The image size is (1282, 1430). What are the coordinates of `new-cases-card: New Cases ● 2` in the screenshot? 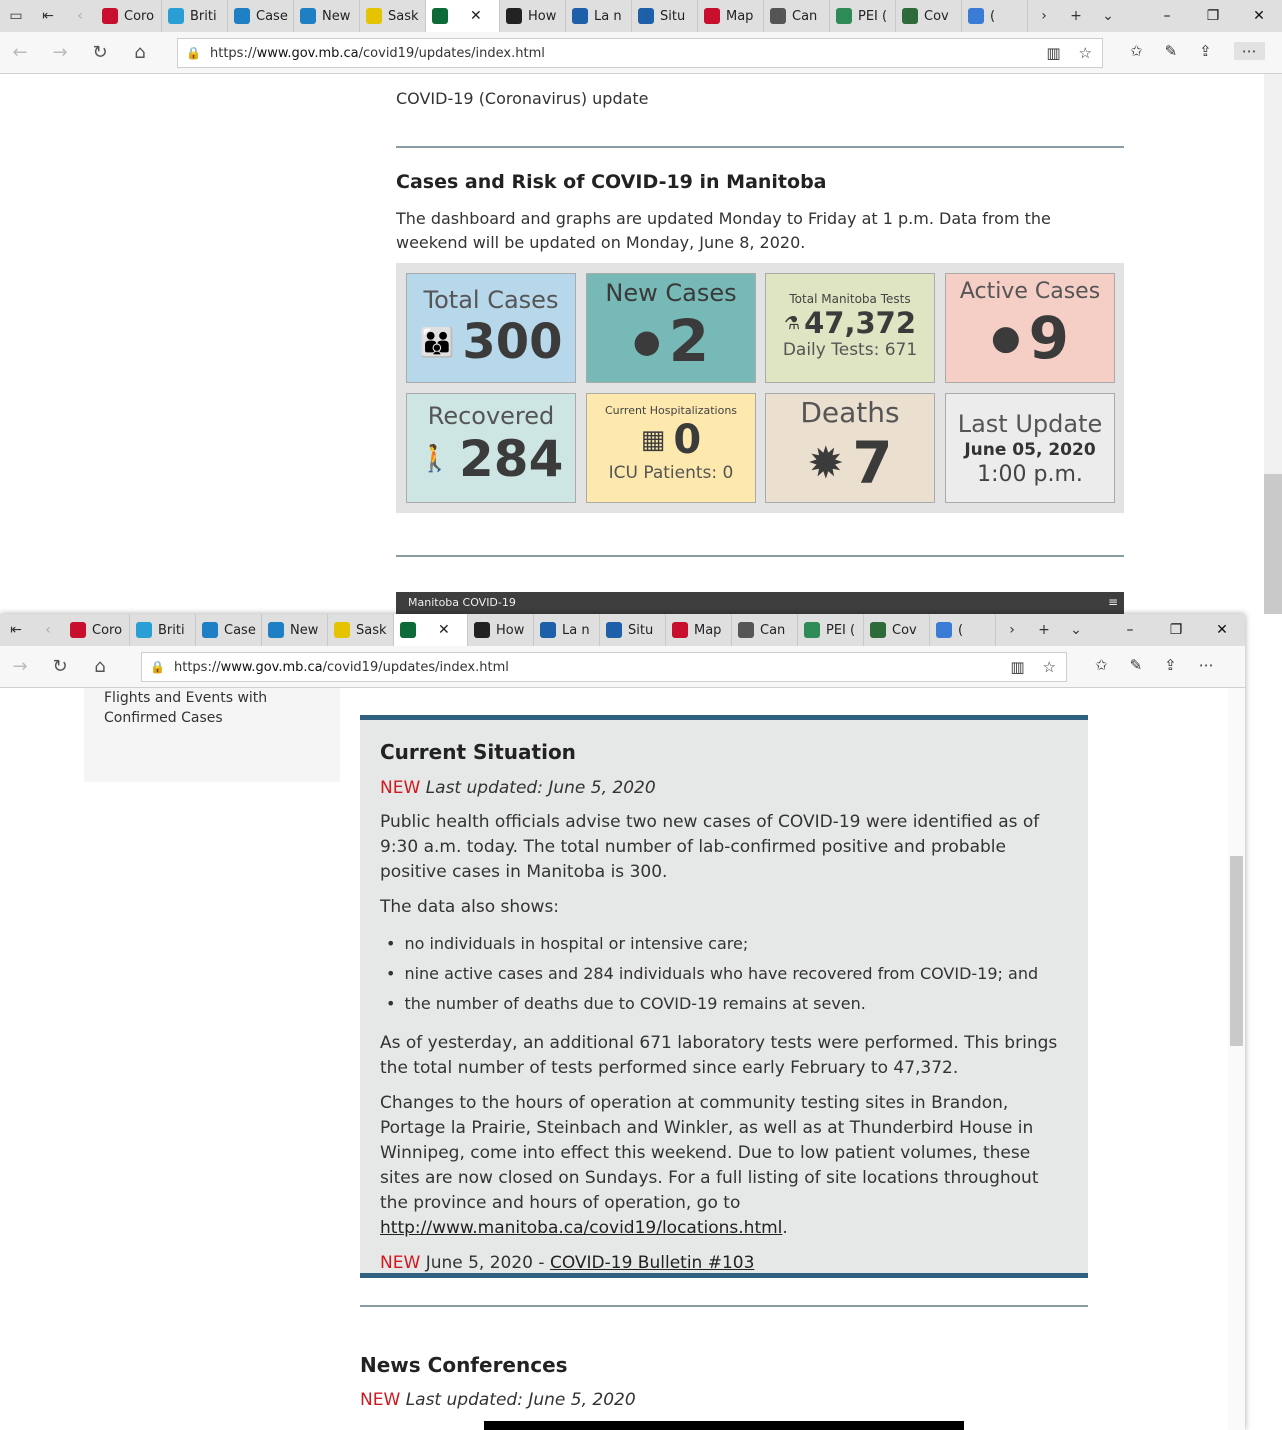 It's located at (671, 328).